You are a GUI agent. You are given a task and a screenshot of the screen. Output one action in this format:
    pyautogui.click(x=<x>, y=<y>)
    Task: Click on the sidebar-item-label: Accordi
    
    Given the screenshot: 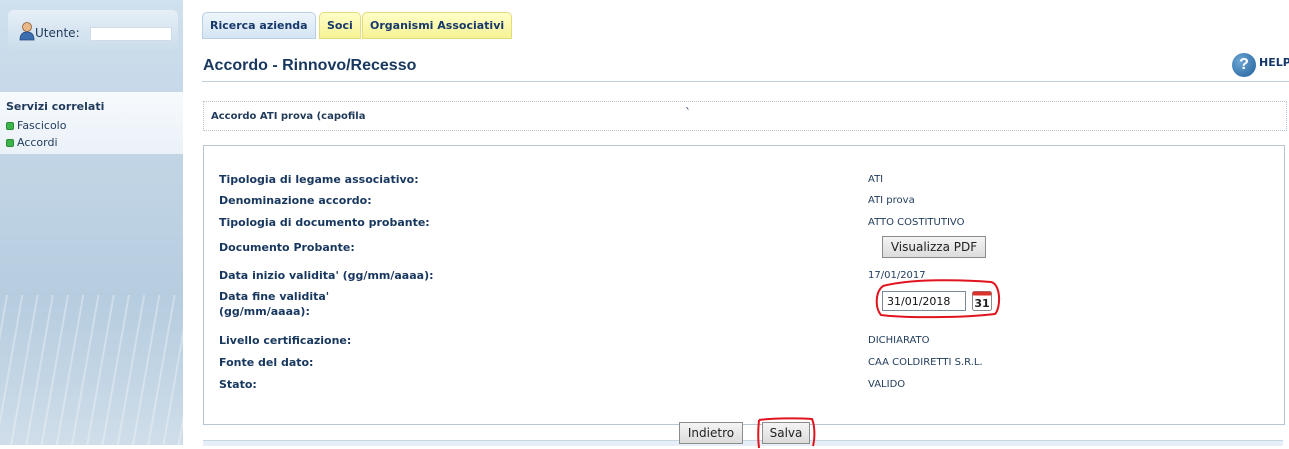 What is the action you would take?
    pyautogui.click(x=37, y=142)
    